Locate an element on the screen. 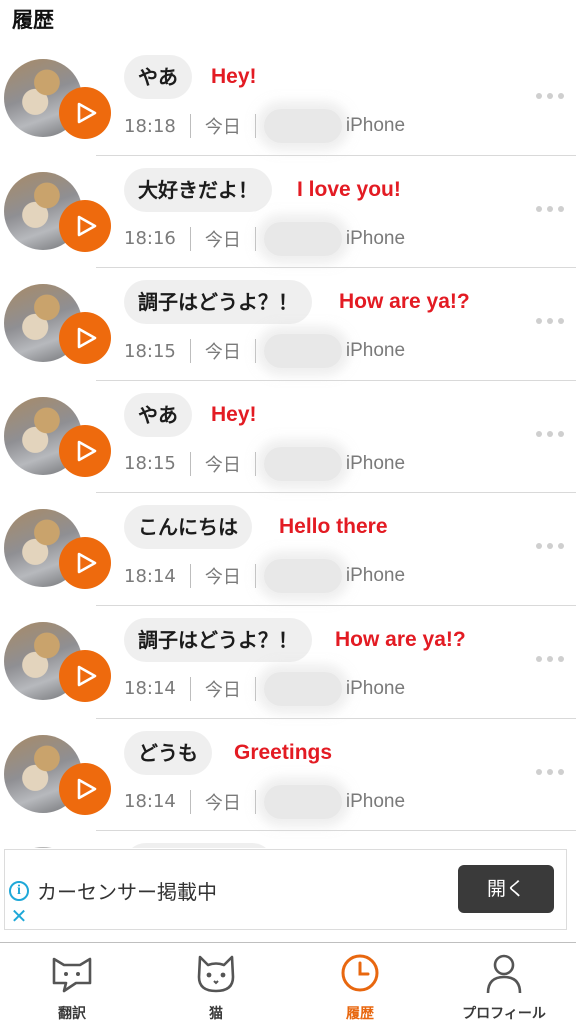 Image resolution: width=576 pixels, height=1023 pixels. tab-label: プロフィール is located at coordinates (504, 1014).